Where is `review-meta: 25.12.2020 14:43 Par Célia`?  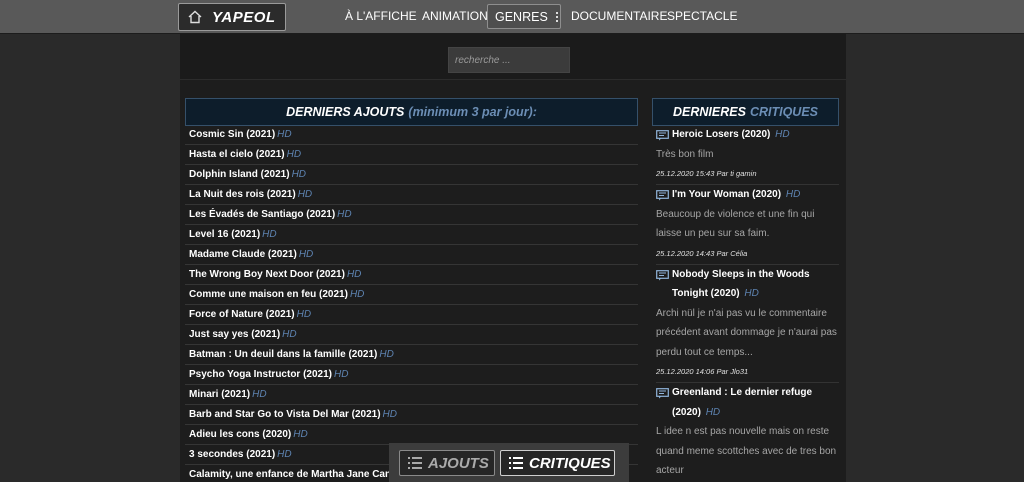
review-meta: 25.12.2020 14:43 Par Célia is located at coordinates (747, 254).